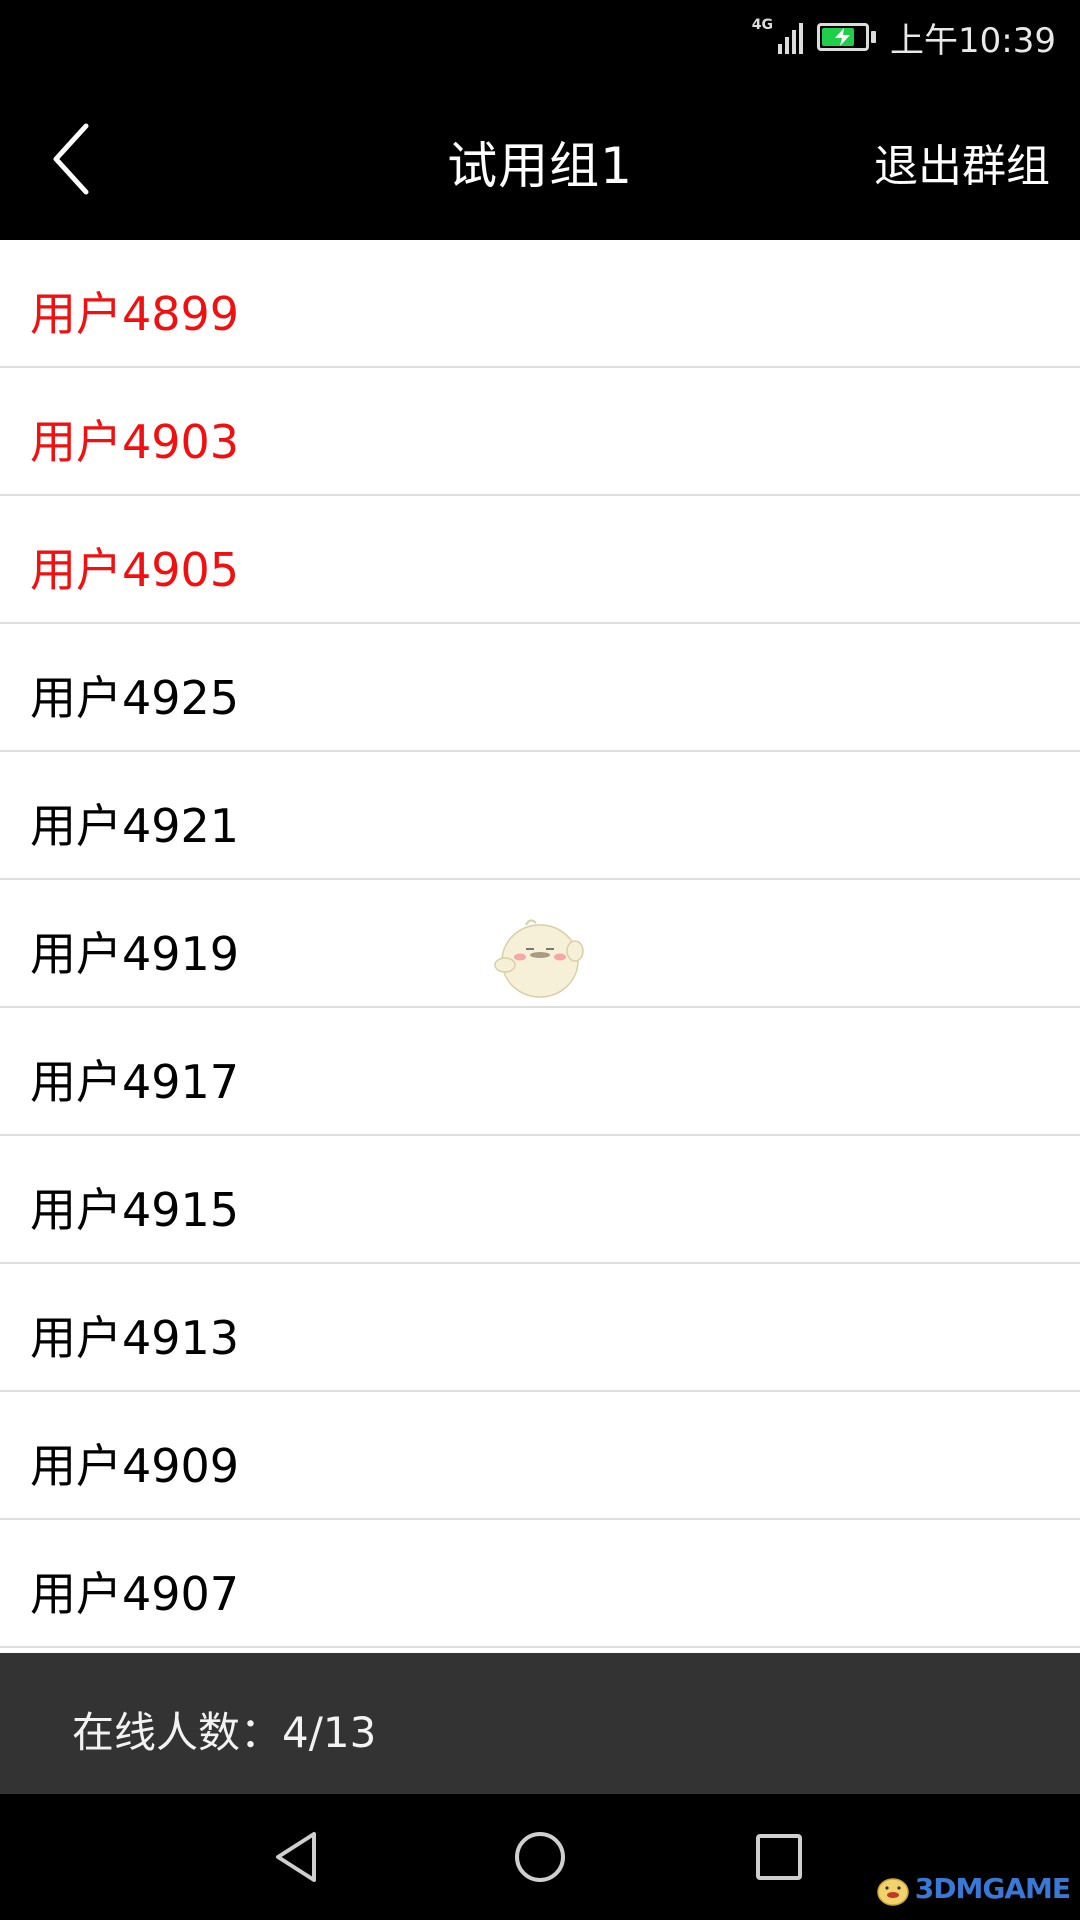 The image size is (1080, 1920). Describe the element at coordinates (135, 1210) in the screenshot. I see `member-name: 用户4915` at that location.